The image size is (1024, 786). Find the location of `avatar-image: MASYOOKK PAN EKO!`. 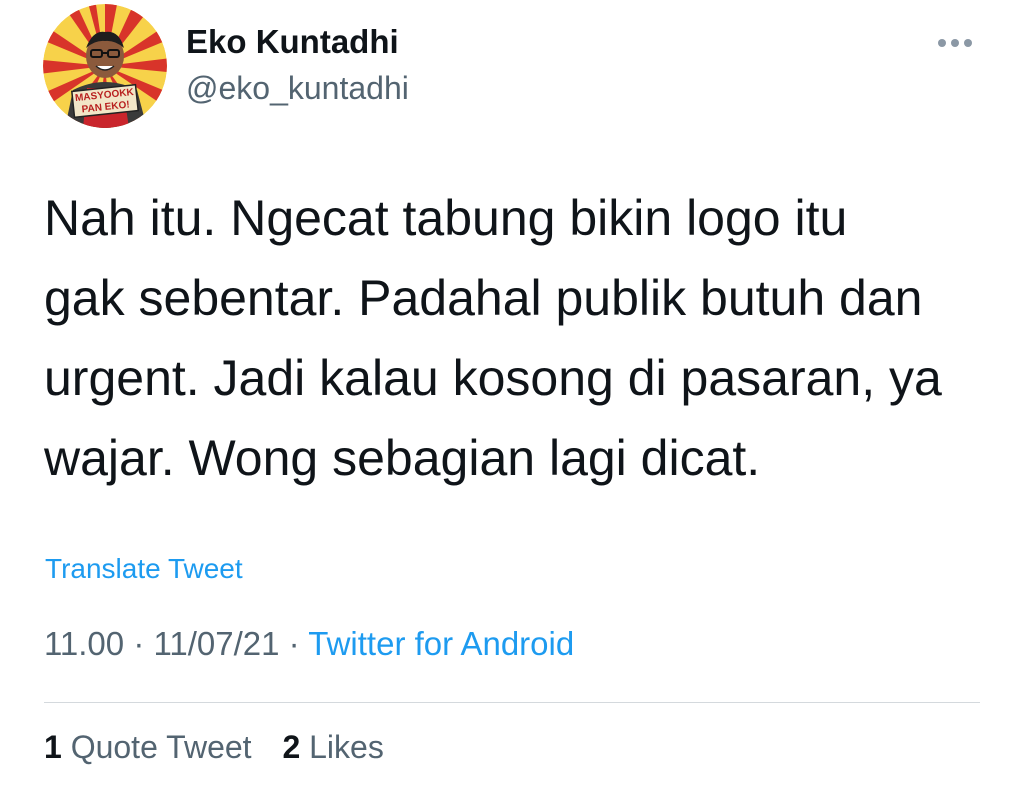

avatar-image: MASYOOKK PAN EKO! is located at coordinates (105, 66).